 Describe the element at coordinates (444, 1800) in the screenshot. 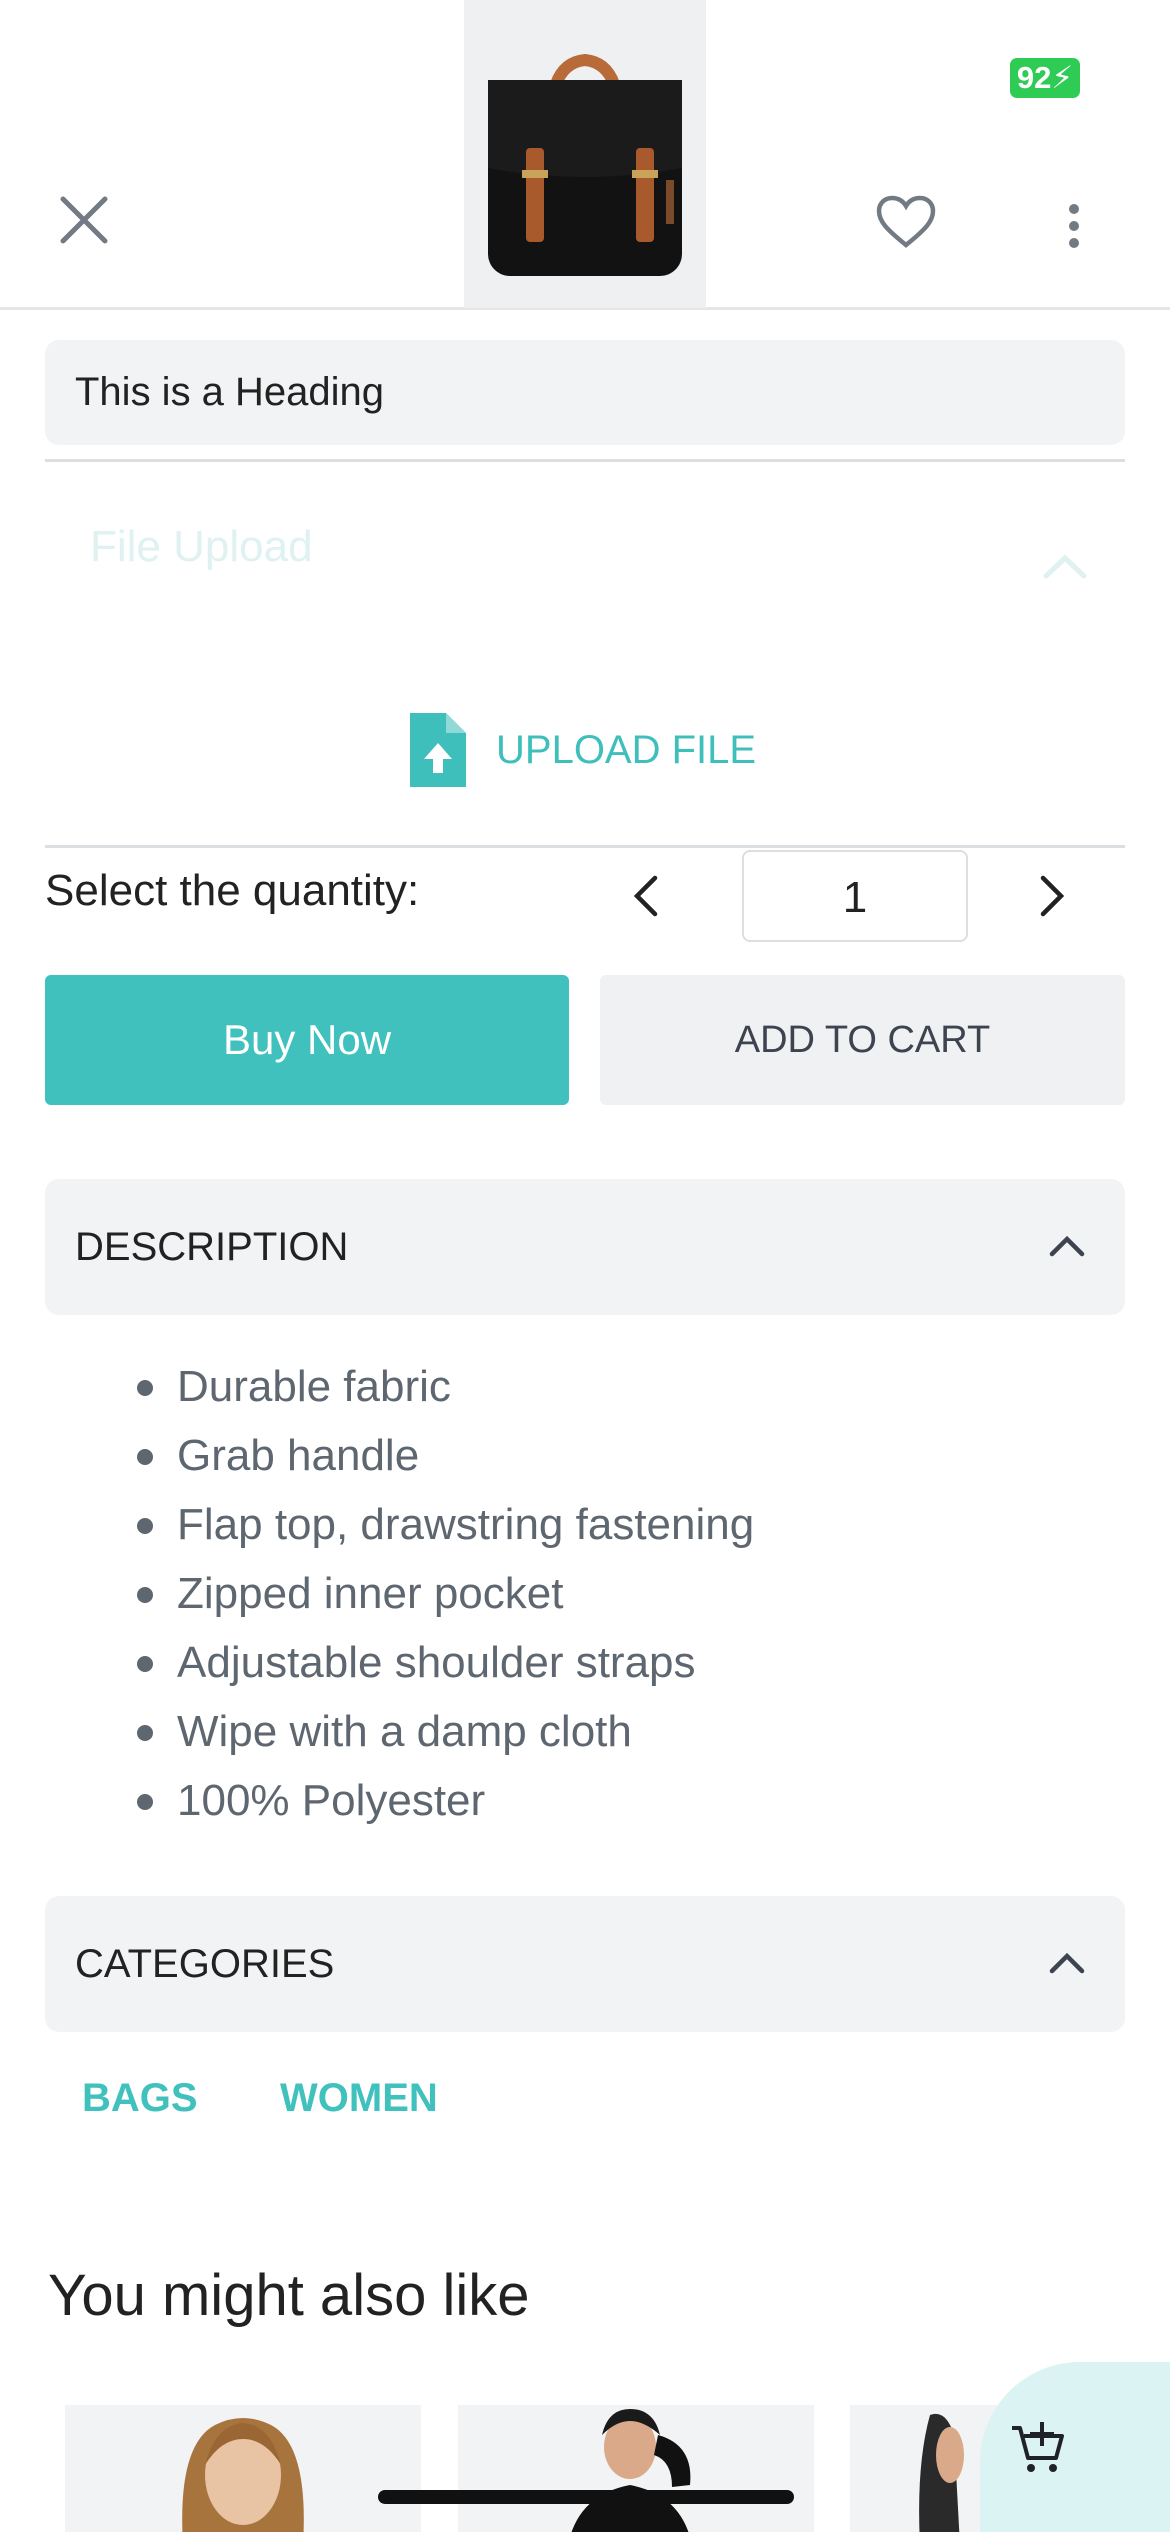

I see `list-item: 100% Polyester` at that location.